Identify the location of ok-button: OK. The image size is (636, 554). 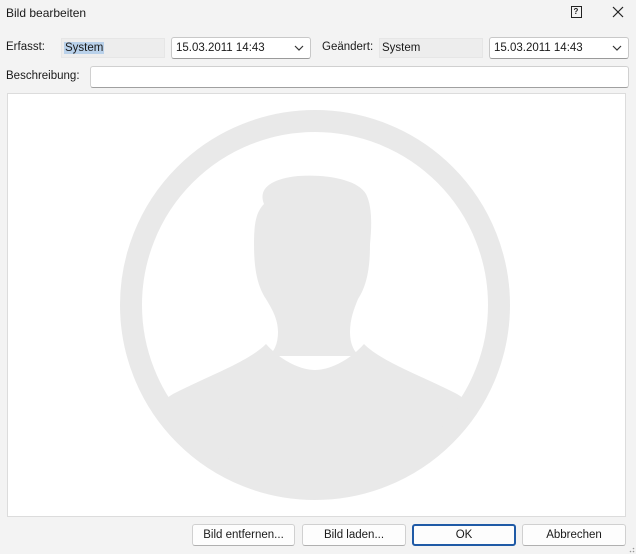
(464, 535).